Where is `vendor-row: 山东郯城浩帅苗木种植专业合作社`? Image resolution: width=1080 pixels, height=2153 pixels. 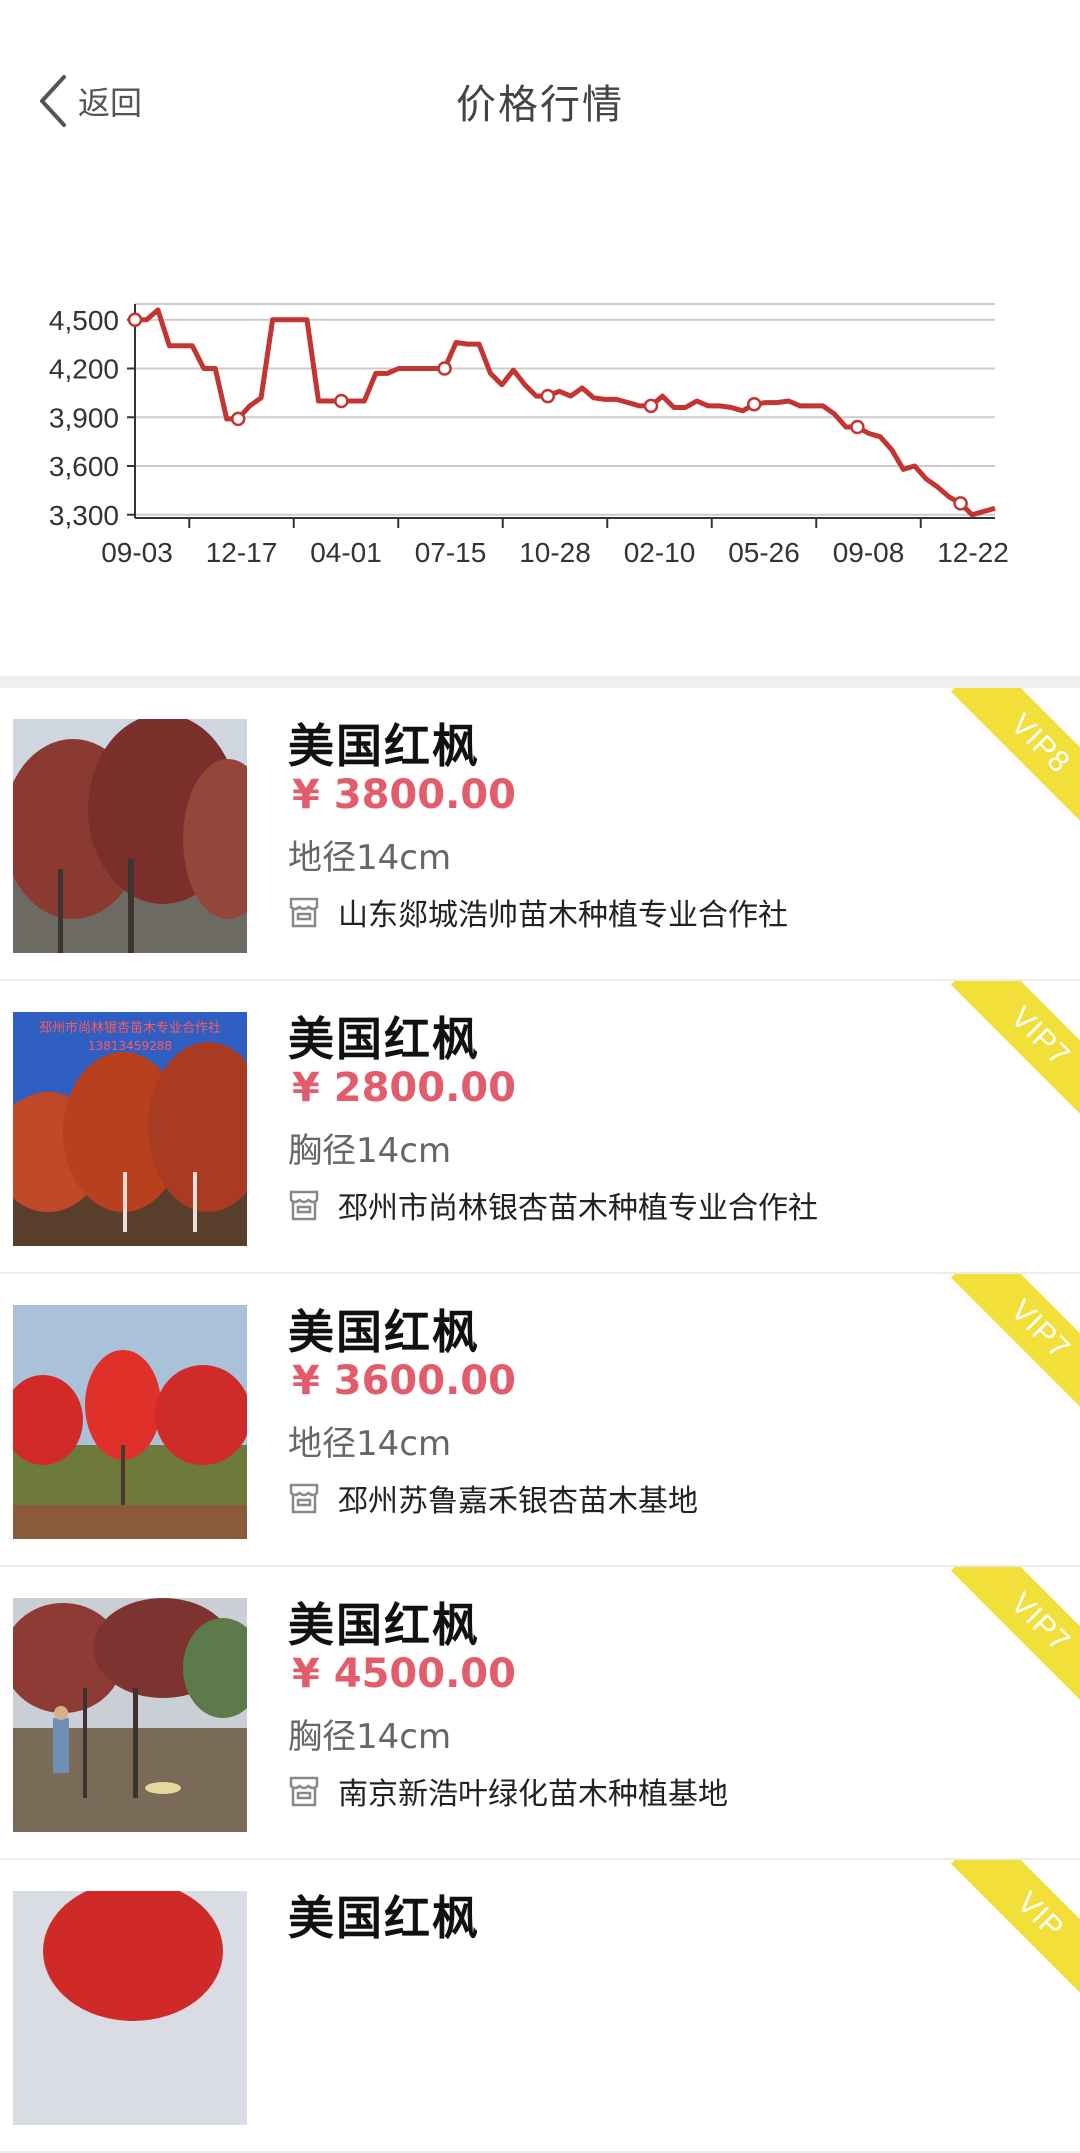 vendor-row: 山东郯城浩帅苗木种植专业合作社 is located at coordinates (538, 912).